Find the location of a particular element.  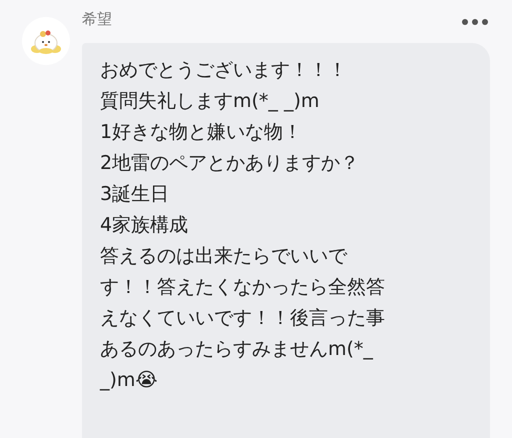

chick-icon is located at coordinates (46, 41).